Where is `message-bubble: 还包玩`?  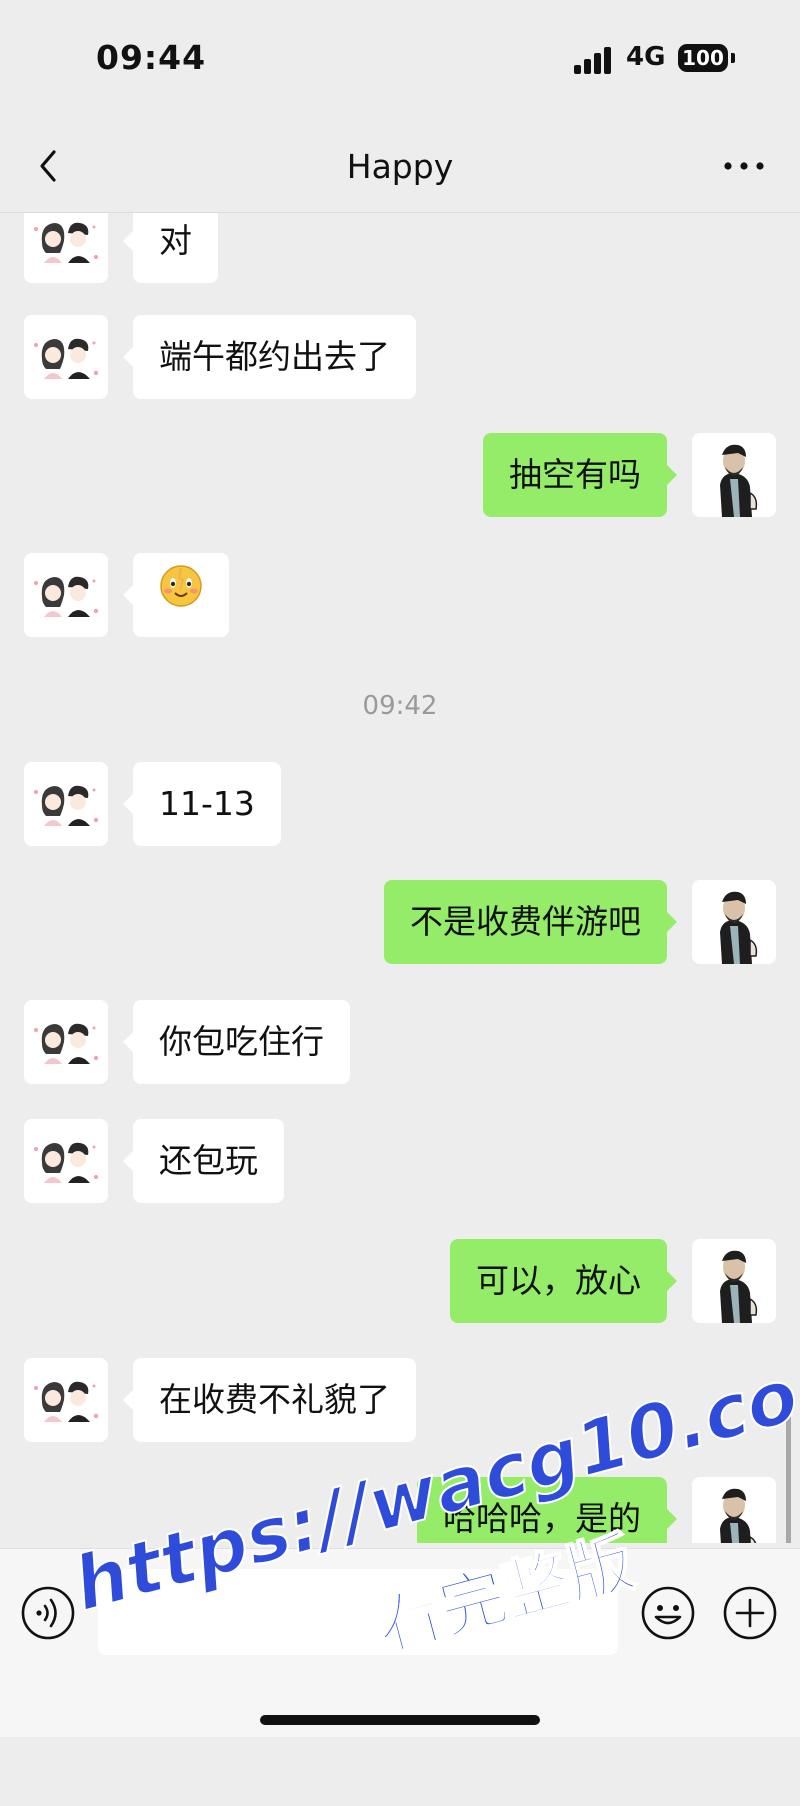 message-bubble: 还包玩 is located at coordinates (203, 1161).